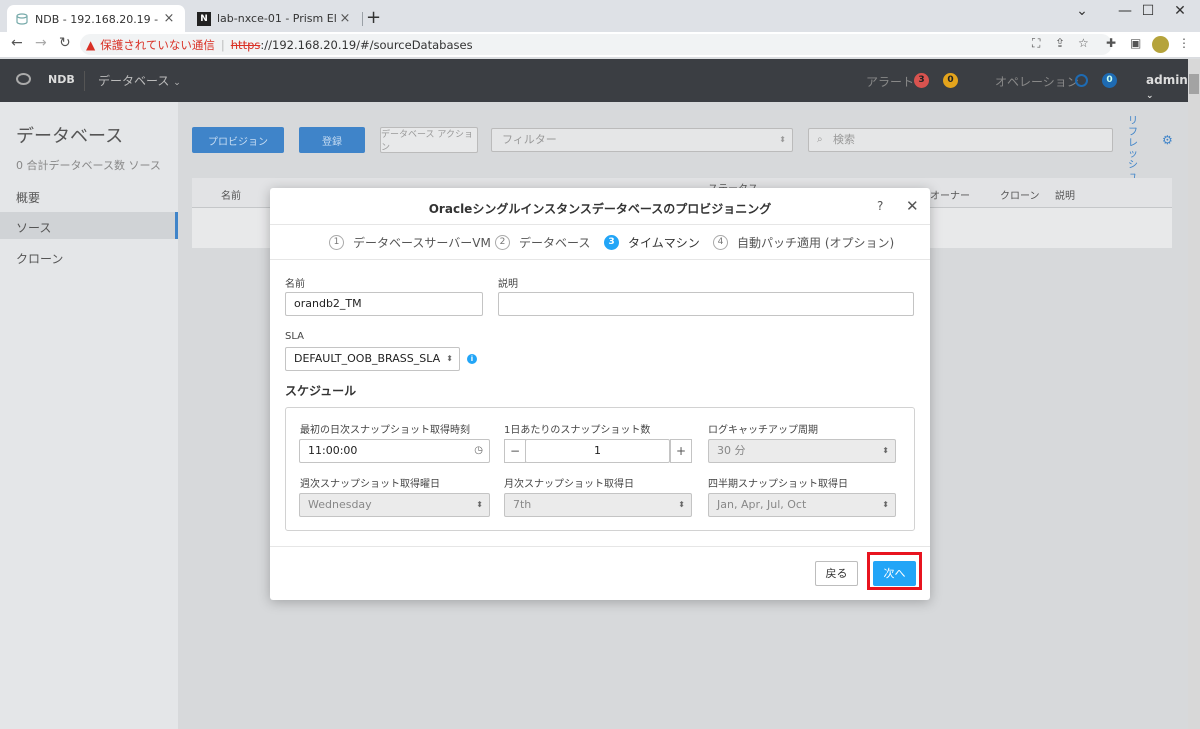 The image size is (1200, 729). I want to click on dialog-title: Oracleシングルインスタンスデータベースのプロビジョニング, so click(600, 209).